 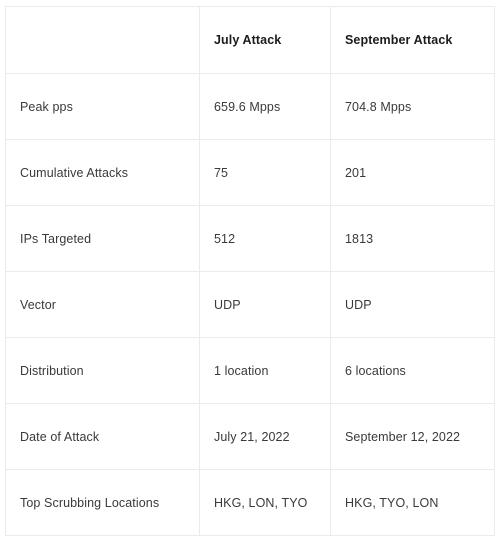 I want to click on table-row: Distribution 1 location 6 locations, so click(x=250, y=370).